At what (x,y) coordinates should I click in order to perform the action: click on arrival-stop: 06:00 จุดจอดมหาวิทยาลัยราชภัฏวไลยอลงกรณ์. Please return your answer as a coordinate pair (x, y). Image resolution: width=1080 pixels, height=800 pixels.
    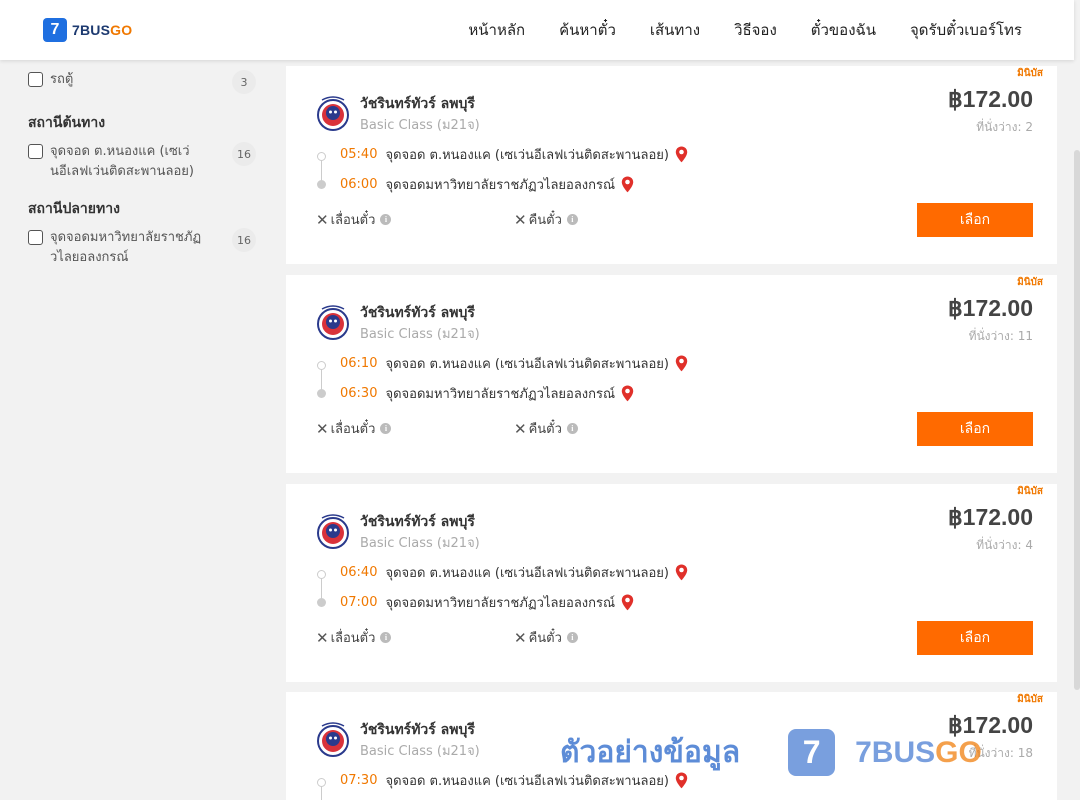
    Looking at the image, I should click on (487, 184).